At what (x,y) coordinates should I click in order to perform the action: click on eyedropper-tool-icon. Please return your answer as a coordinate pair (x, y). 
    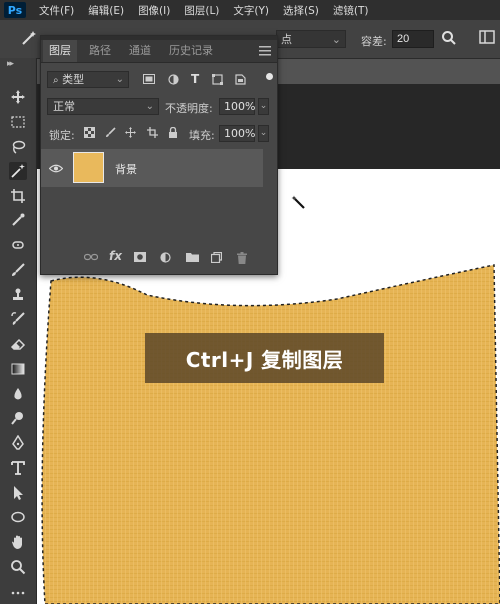
    Looking at the image, I should click on (18, 220).